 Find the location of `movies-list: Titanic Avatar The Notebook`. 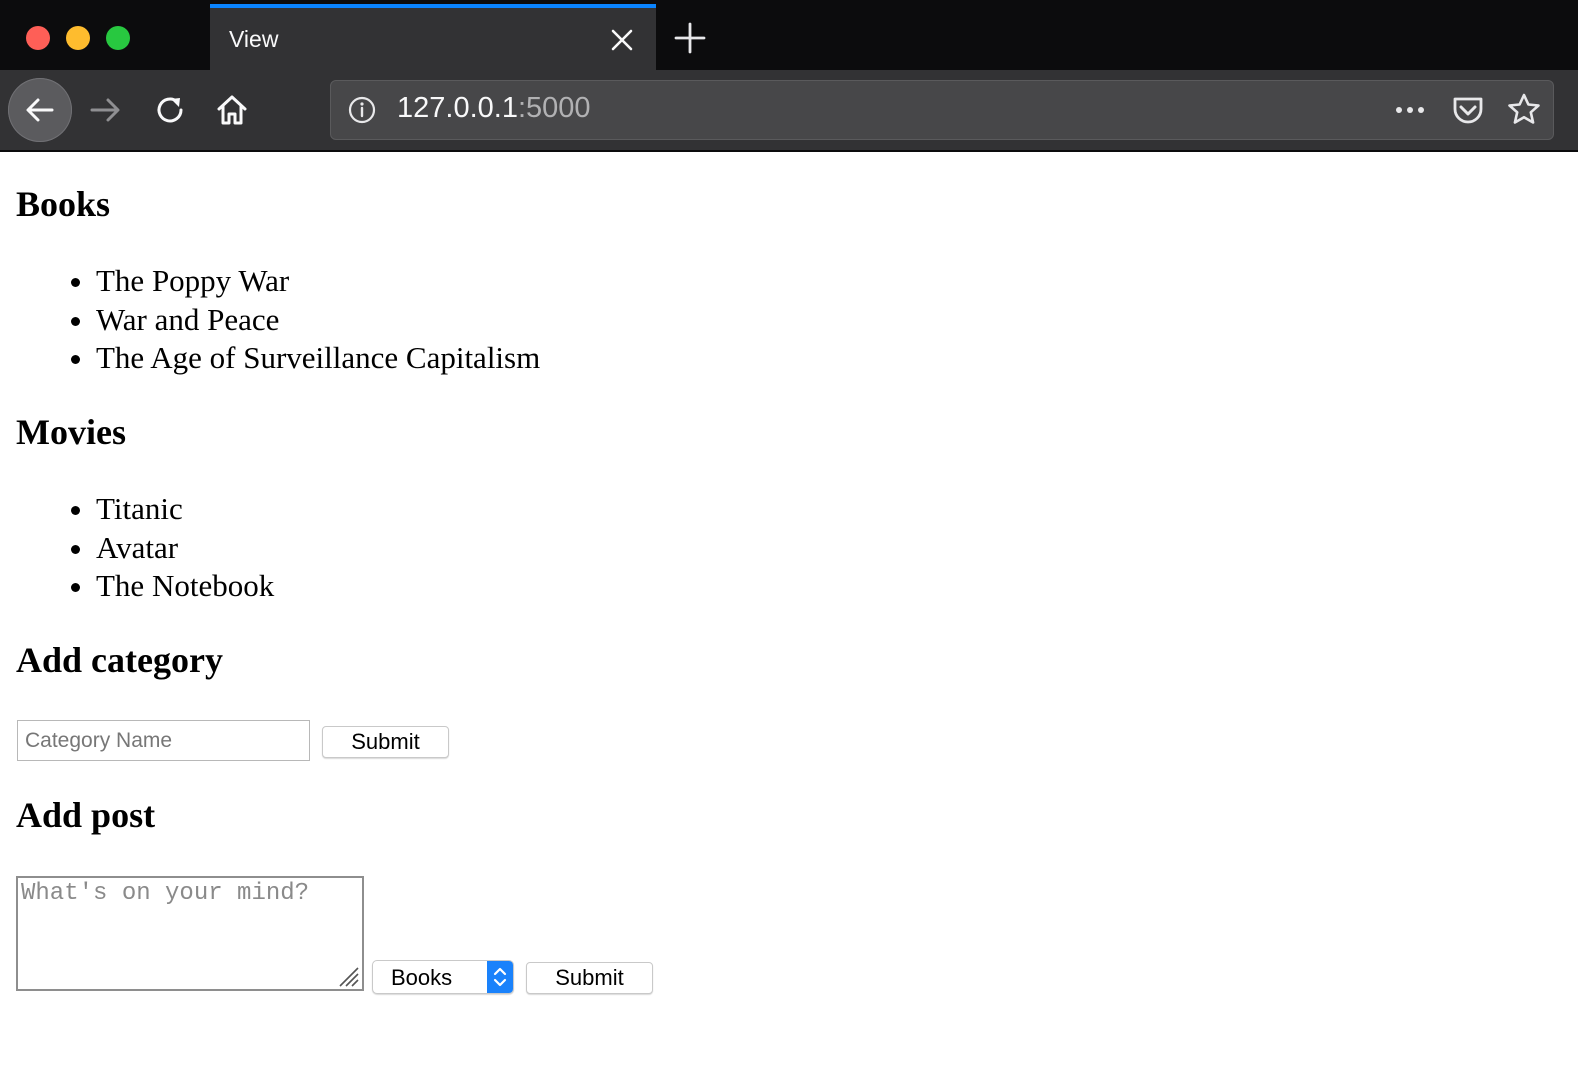

movies-list: Titanic Avatar The Notebook is located at coordinates (145, 548).